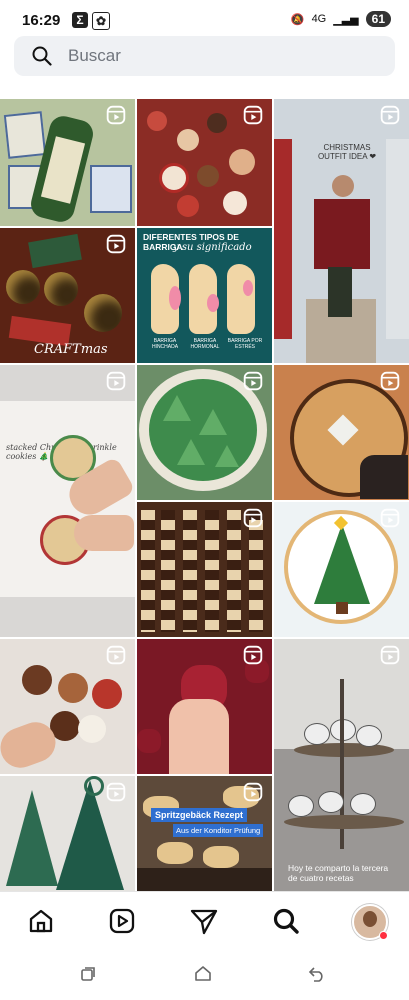  What do you see at coordinates (204, 162) in the screenshot?
I see `tile-cookies-platter` at bounding box center [204, 162].